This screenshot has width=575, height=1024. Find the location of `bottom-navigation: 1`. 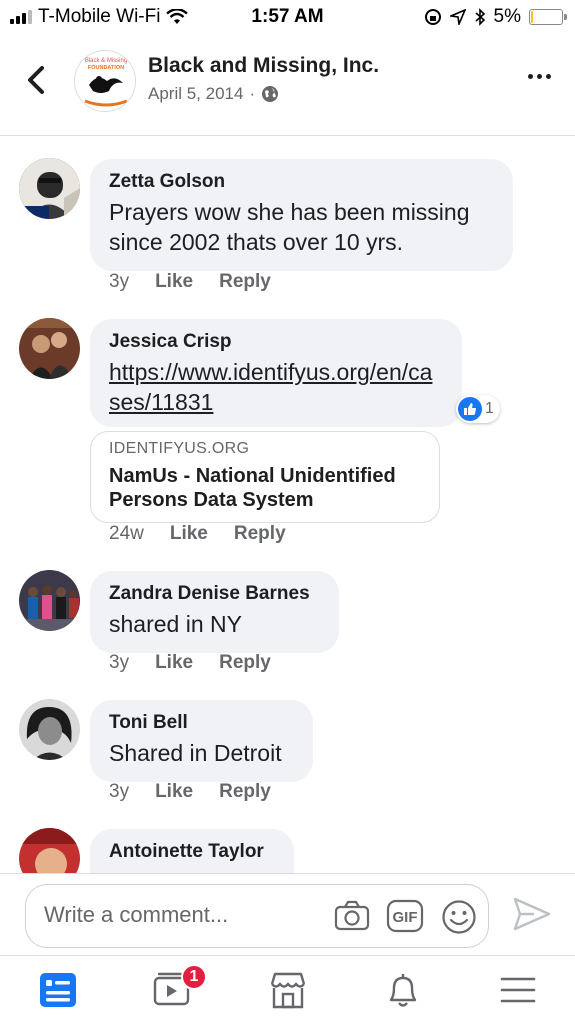

bottom-navigation: 1 is located at coordinates (287, 989).